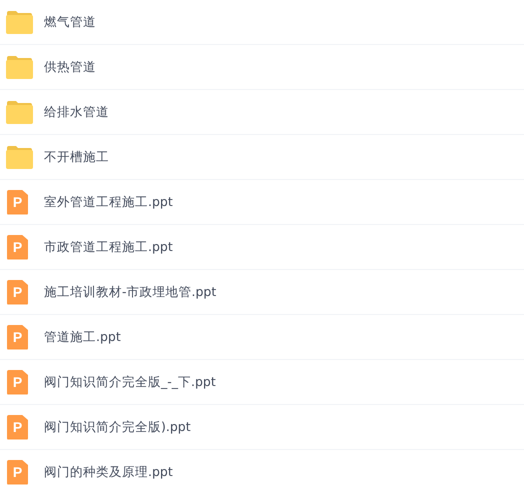 This screenshot has height=492, width=524. I want to click on file-name: 阀门知识简介完全版).ppt, so click(117, 427).